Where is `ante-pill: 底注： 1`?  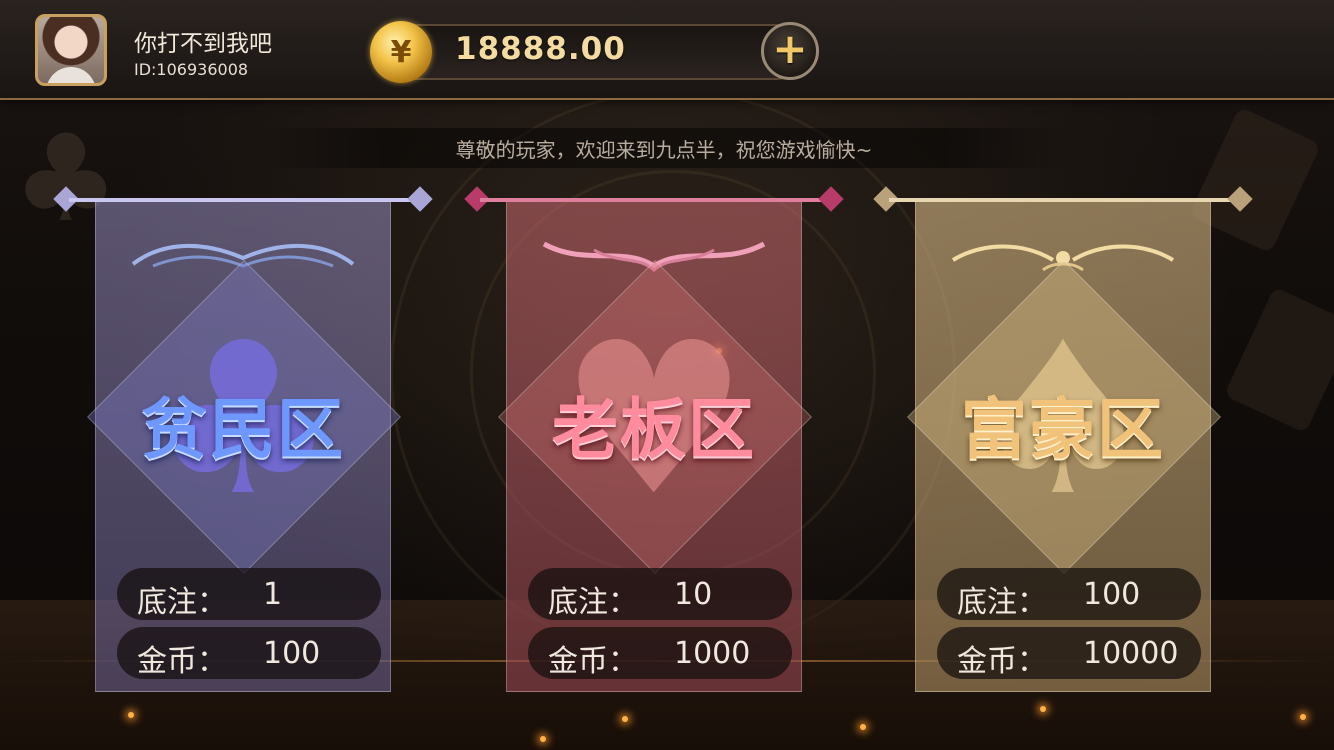 ante-pill: 底注： 1 is located at coordinates (249, 594).